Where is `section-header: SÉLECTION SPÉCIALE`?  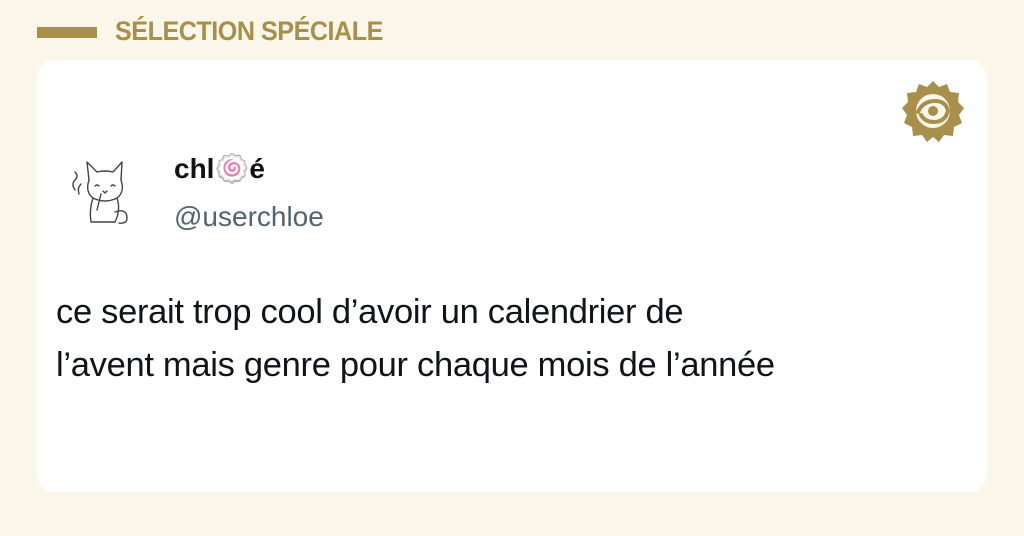 section-header: SÉLECTION SPÉCIALE is located at coordinates (512, 30).